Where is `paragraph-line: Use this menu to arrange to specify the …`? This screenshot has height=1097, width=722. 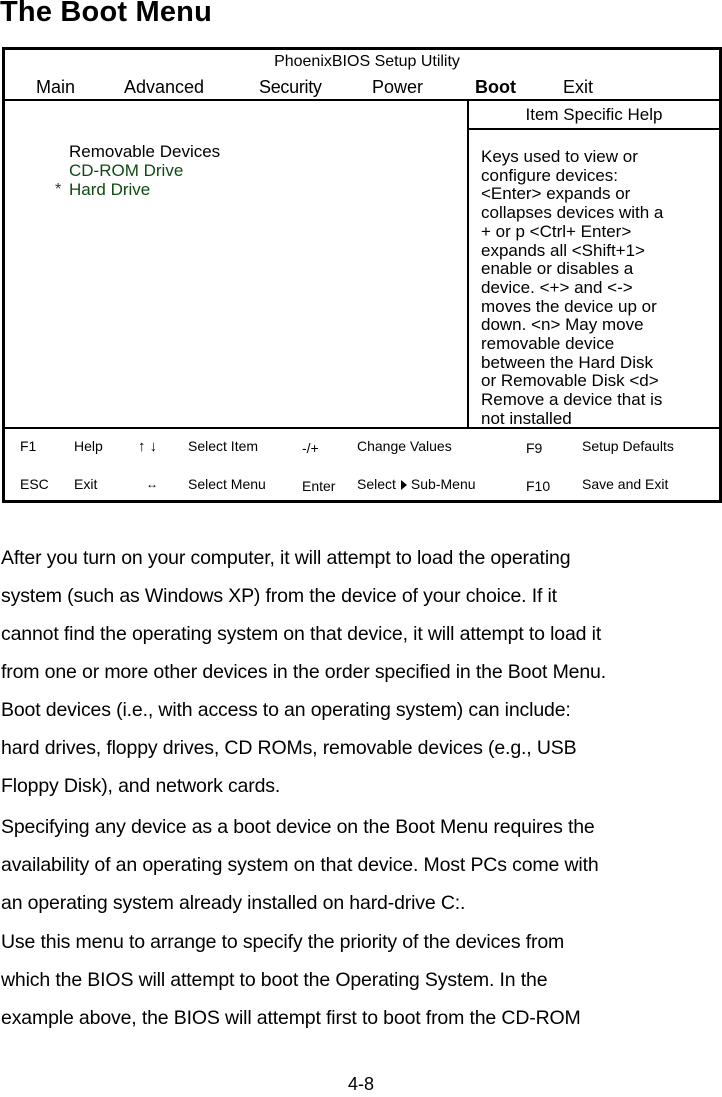
paragraph-line: Use this menu to arrange to specify the … is located at coordinates (283, 942).